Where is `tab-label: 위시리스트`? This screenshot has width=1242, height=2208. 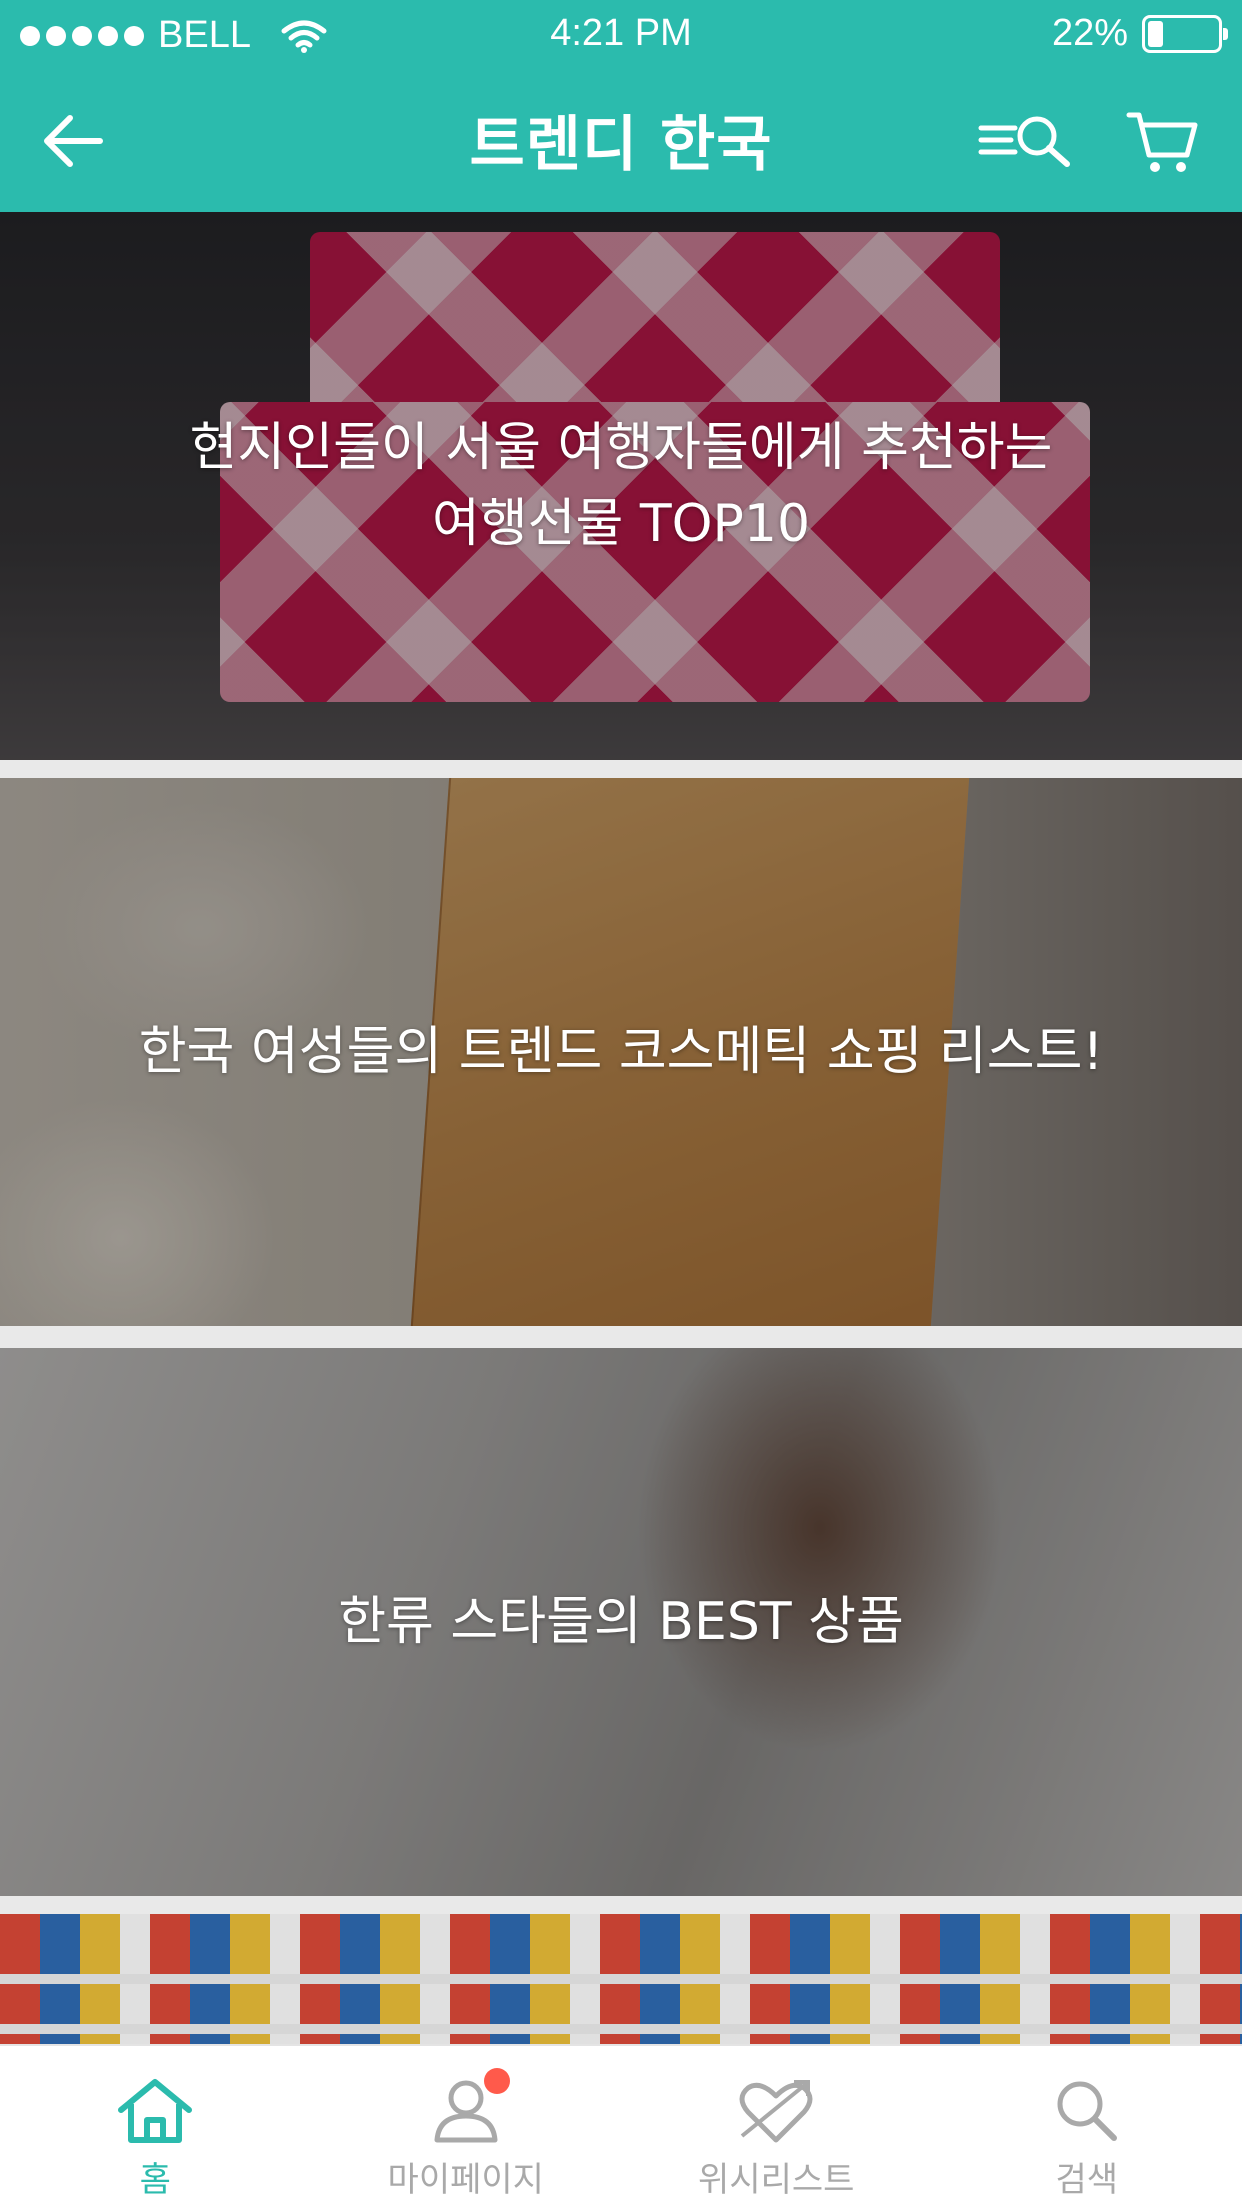
tab-label: 위시리스트 is located at coordinates (776, 2180).